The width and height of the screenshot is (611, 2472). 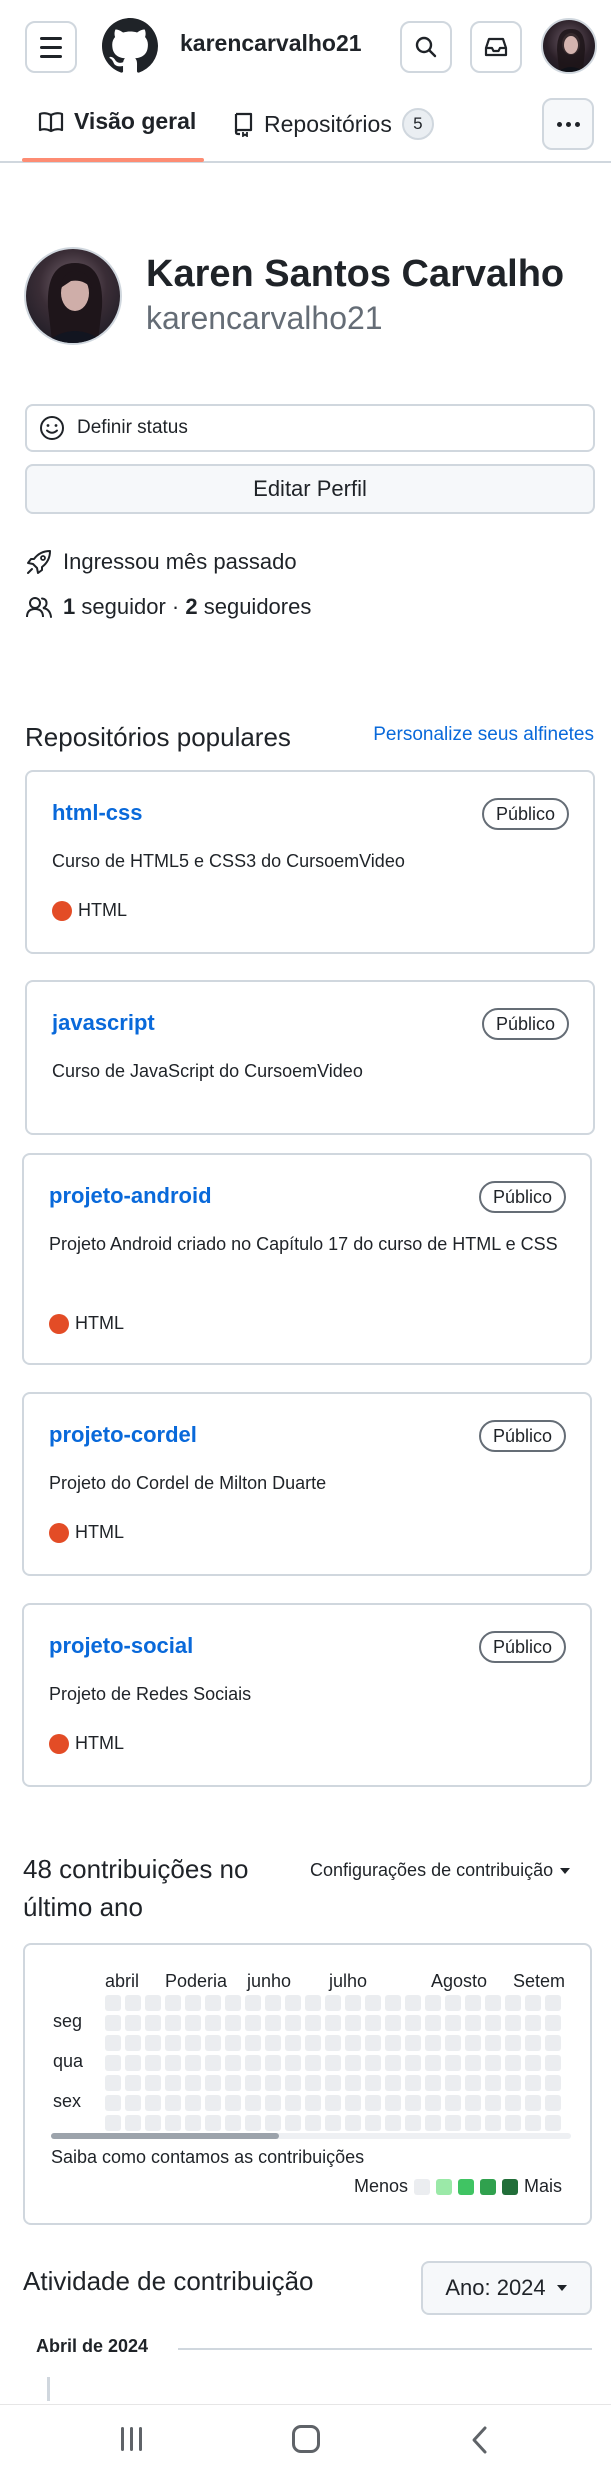 I want to click on repo-name: projeto-social, so click(x=121, y=1646).